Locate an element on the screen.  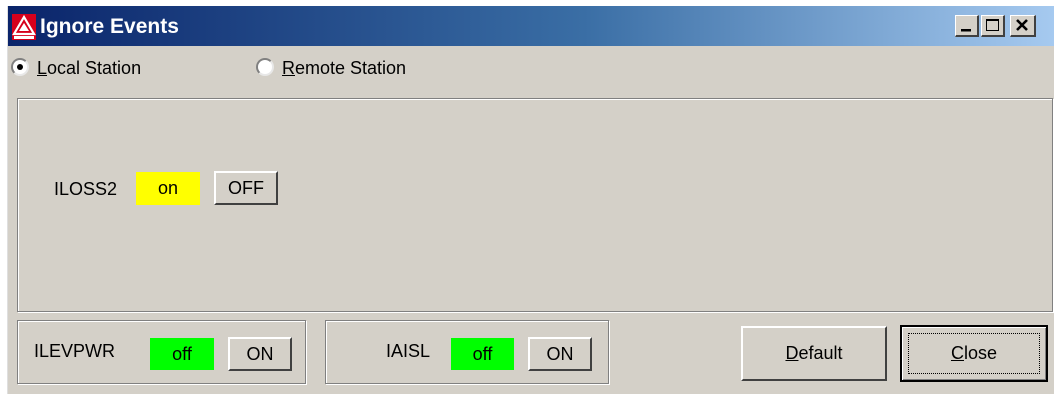
radio-remote-icon is located at coordinates (265, 67).